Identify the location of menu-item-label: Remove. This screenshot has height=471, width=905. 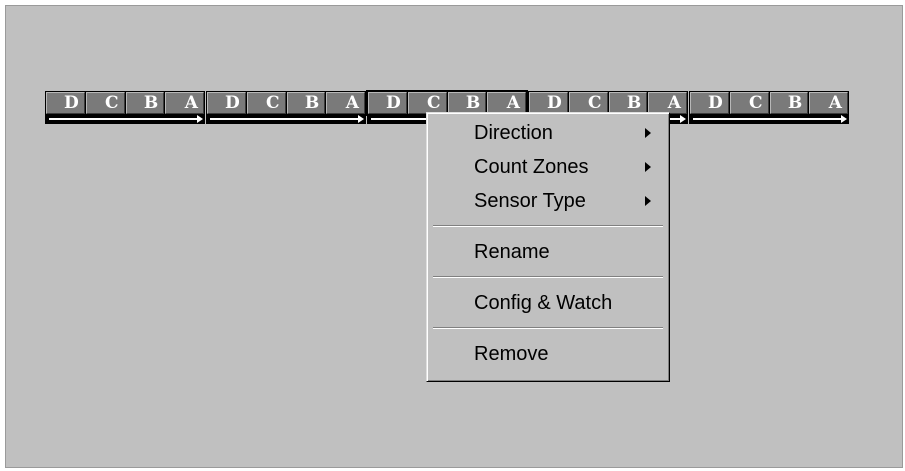
(511, 354).